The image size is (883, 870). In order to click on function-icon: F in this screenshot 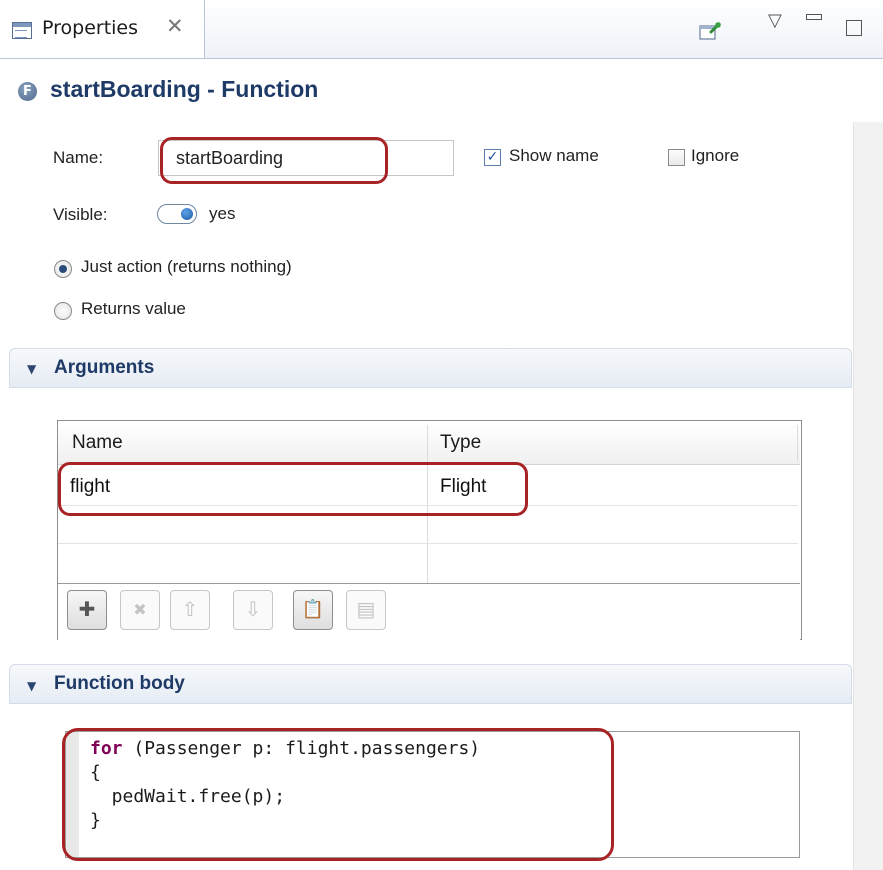, I will do `click(27, 91)`.